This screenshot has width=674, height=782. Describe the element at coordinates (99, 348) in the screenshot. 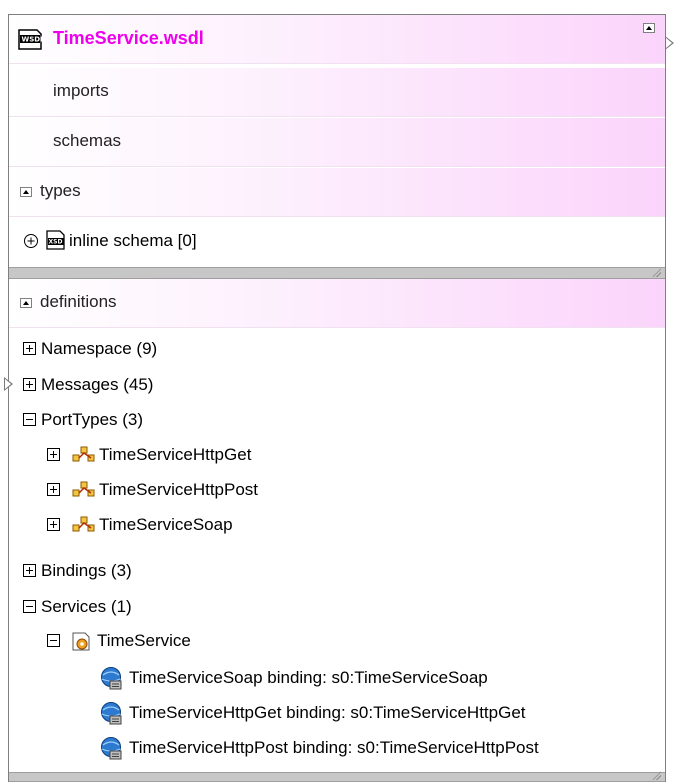

I see `namespace-label: Namespace (9)` at that location.